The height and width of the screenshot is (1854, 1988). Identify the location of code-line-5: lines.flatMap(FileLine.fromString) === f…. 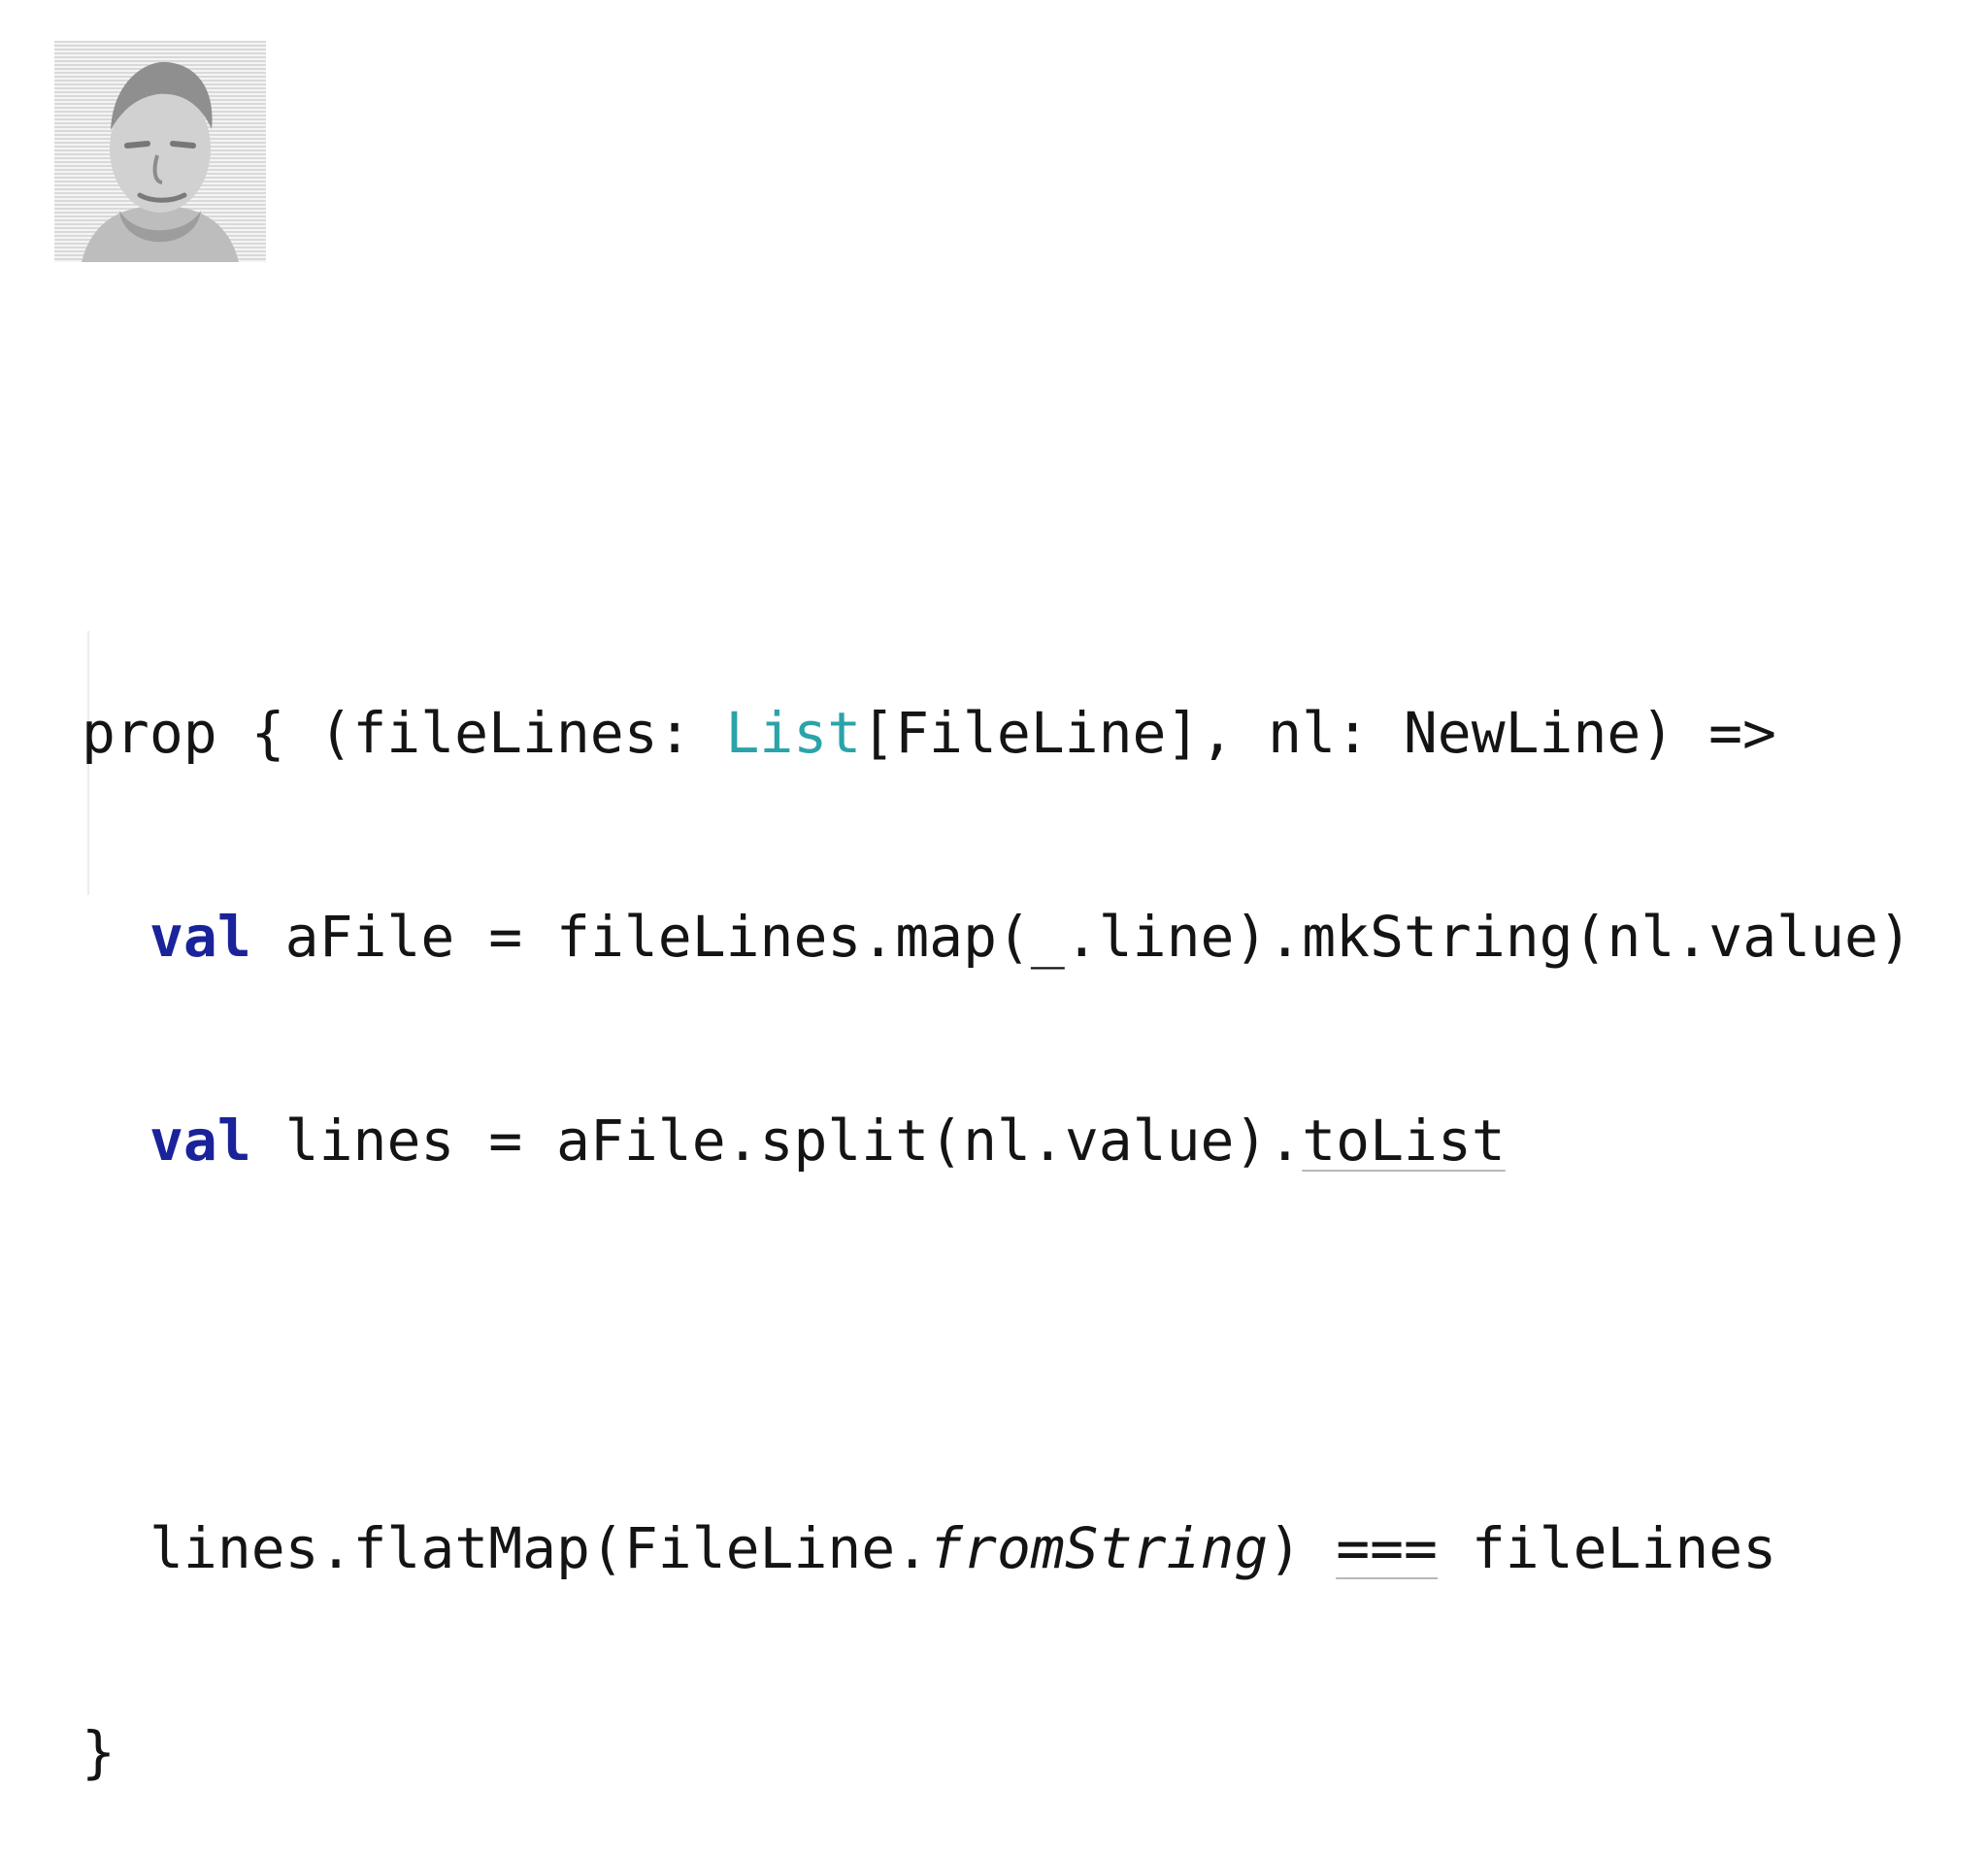
(1013, 1548).